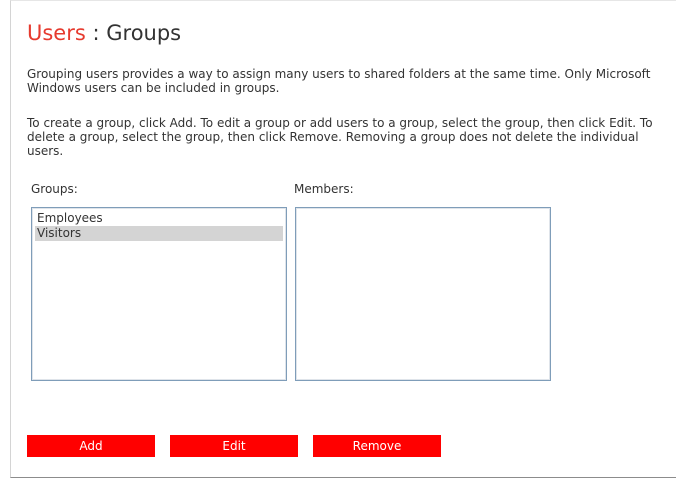  What do you see at coordinates (159, 218) in the screenshot?
I see `group-item-employees: Employees` at bounding box center [159, 218].